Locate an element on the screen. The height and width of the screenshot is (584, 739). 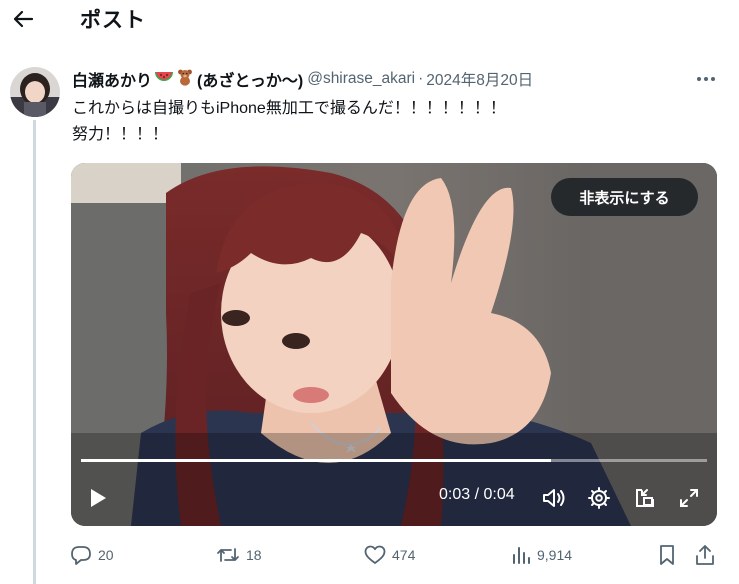
volume-button is located at coordinates (554, 498).